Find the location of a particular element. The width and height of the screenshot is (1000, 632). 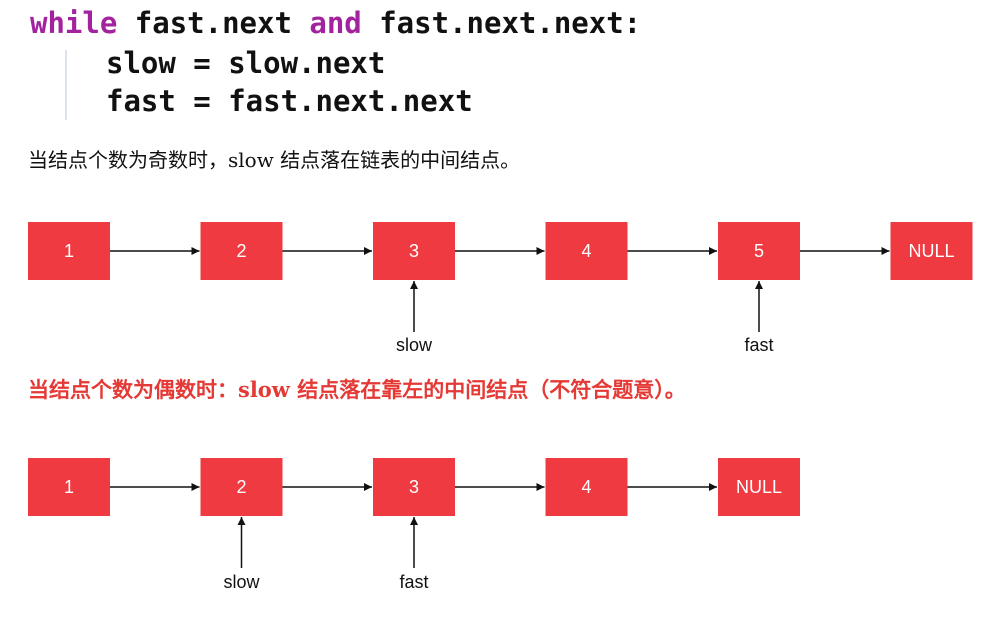

node-label: 5 is located at coordinates (759, 251).